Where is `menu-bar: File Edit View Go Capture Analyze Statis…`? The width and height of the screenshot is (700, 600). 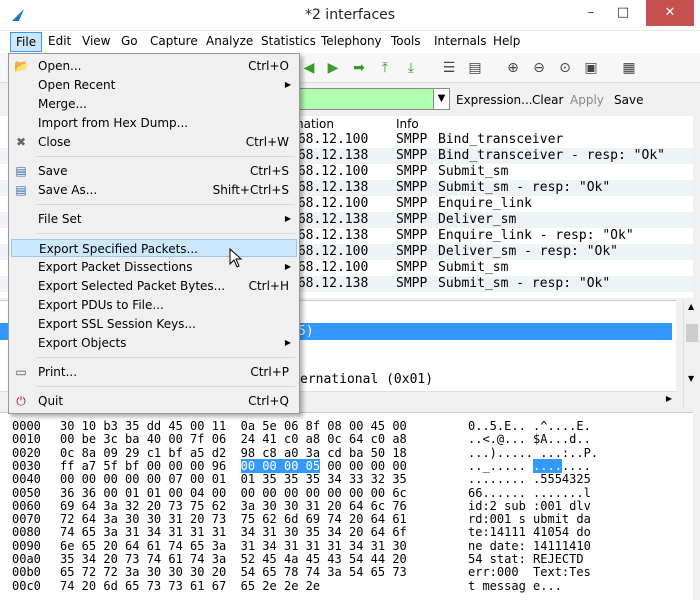
menu-bar: File Edit View Go Capture Analyze Statis… is located at coordinates (350, 42).